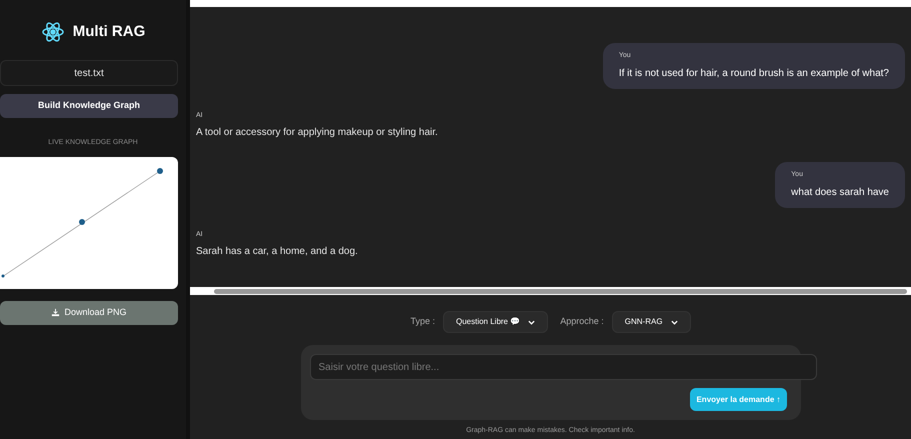  I want to click on atom-icon, so click(52, 32).